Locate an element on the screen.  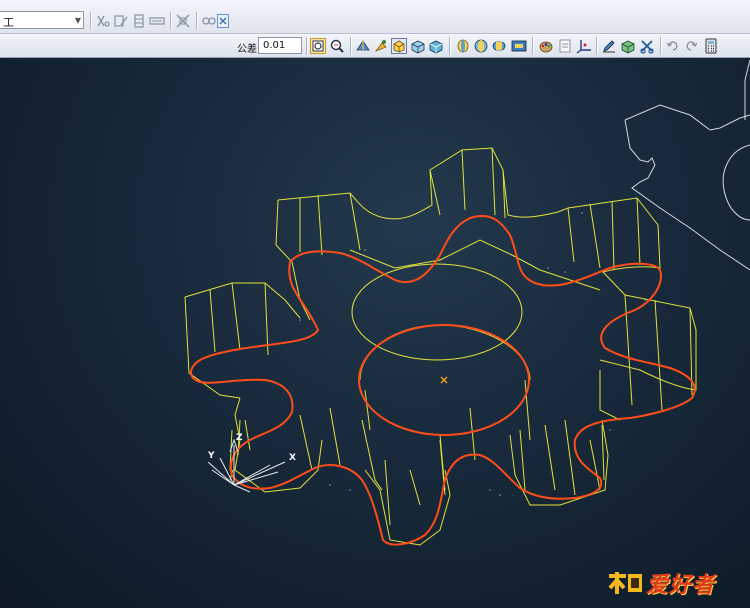
list-icon is located at coordinates (157, 21).